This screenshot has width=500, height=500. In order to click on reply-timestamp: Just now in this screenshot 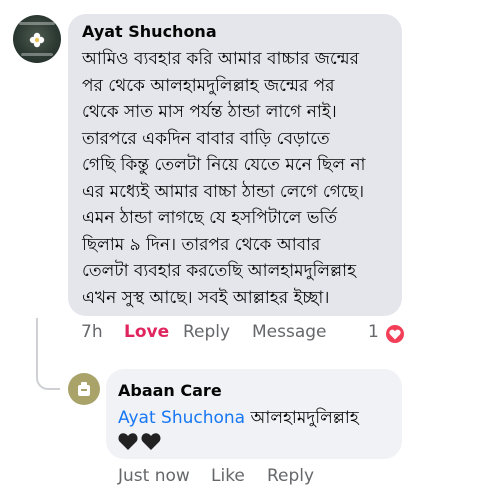, I will do `click(154, 476)`.